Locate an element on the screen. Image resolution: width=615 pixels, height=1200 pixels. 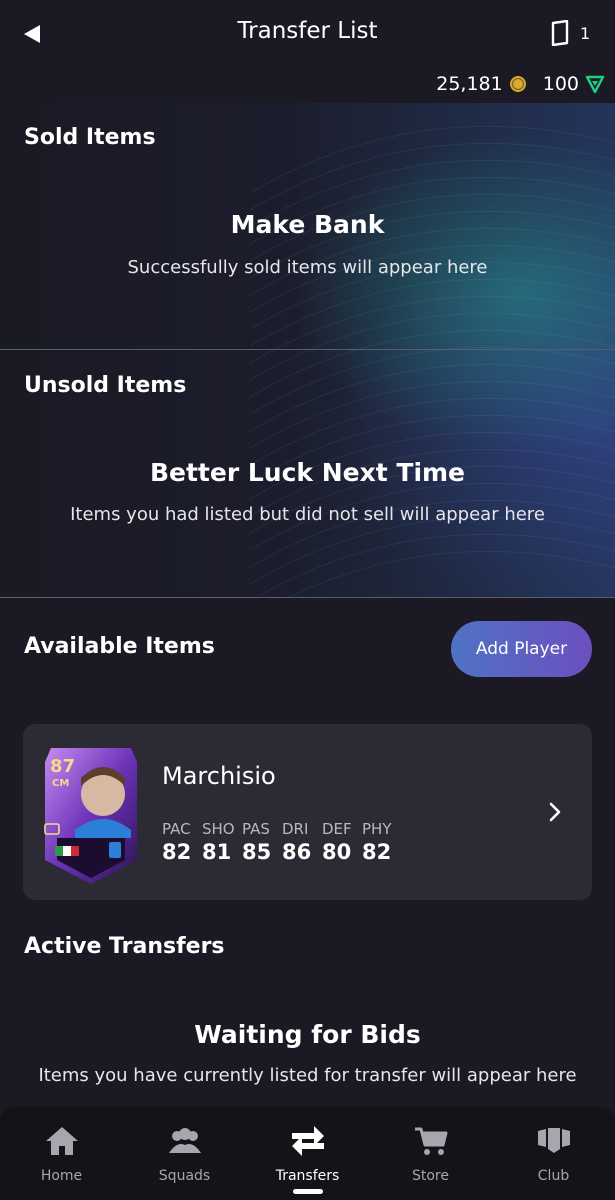
home-icon is located at coordinates (62, 1141).